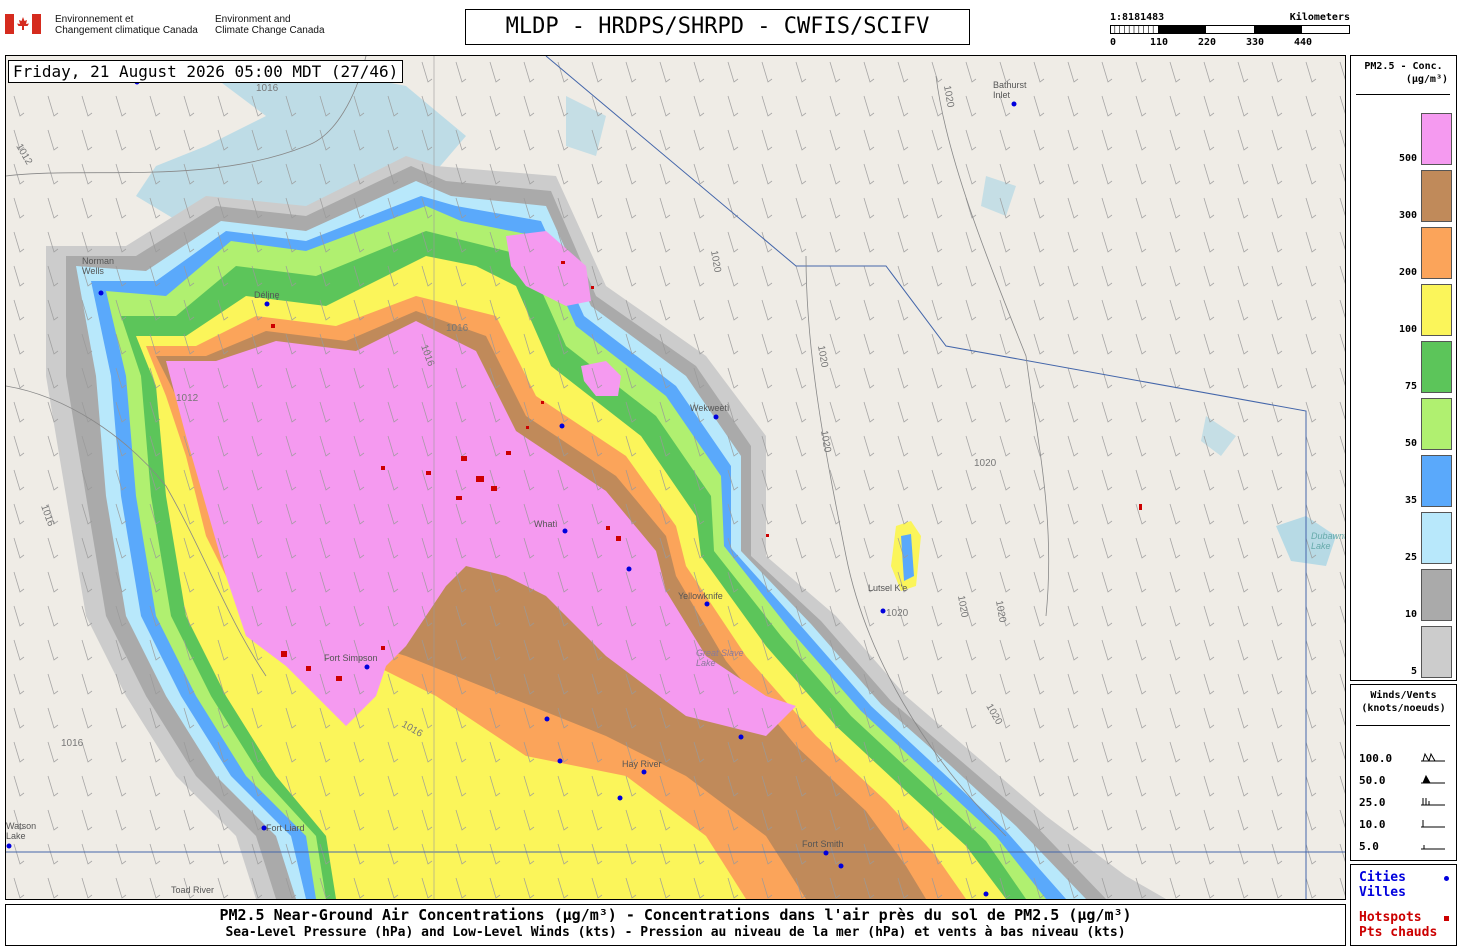 The height and width of the screenshot is (950, 1460). I want to click on place-label: Fort Simpson, so click(351, 658).